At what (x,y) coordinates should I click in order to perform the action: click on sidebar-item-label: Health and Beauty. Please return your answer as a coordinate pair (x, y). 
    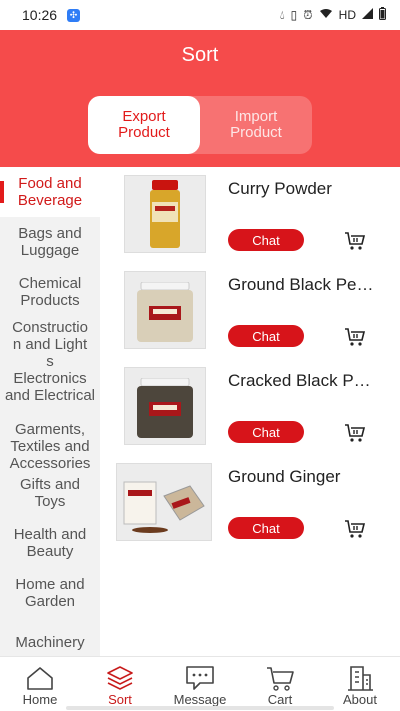
    Looking at the image, I should click on (50, 543).